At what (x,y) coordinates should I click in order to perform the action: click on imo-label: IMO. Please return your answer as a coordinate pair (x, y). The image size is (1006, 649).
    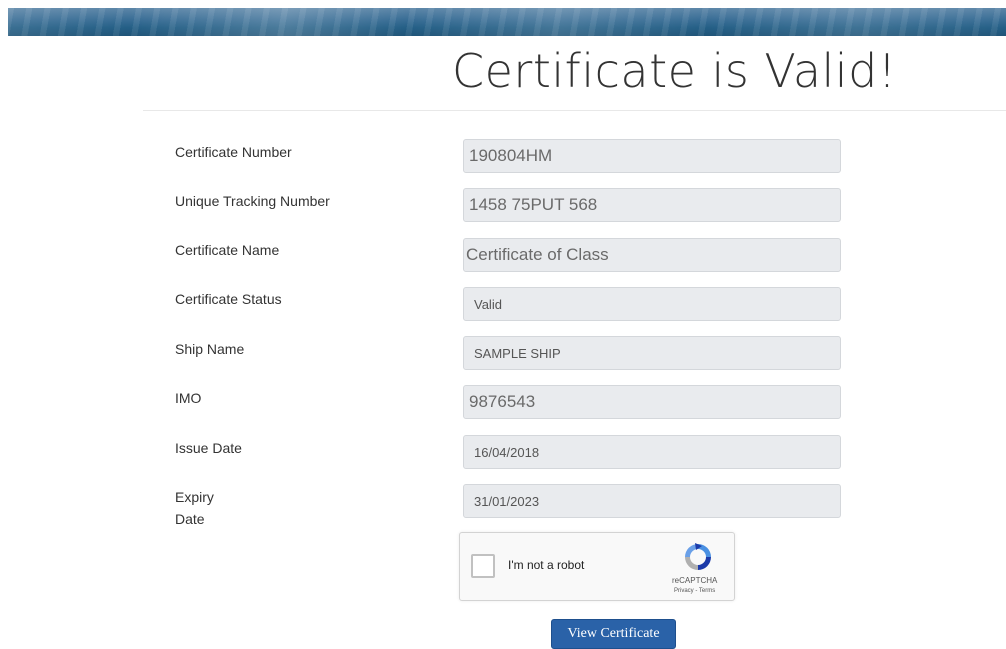
    Looking at the image, I should click on (188, 398).